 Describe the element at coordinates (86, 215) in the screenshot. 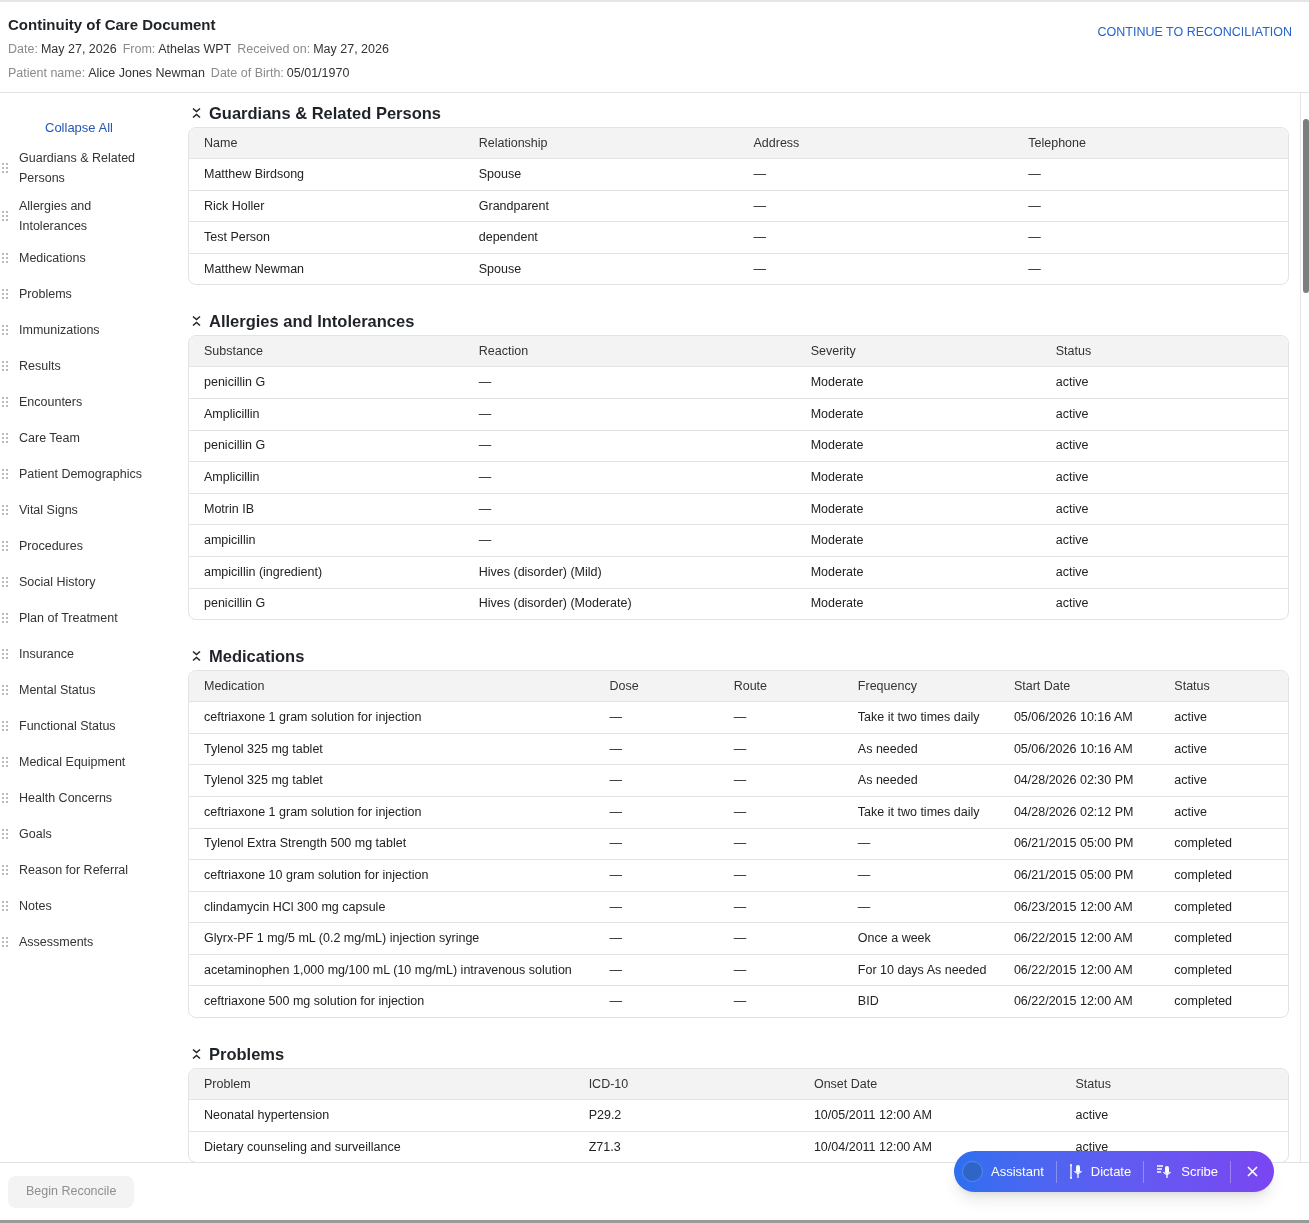

I see `sidebar-item: Allergies and Intolerances` at that location.